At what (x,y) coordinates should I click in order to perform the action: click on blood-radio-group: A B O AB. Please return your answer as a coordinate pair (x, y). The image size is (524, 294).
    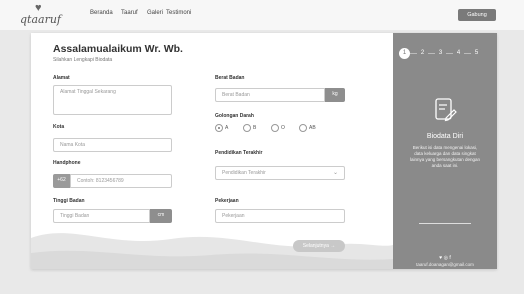
    Looking at the image, I should click on (280, 129).